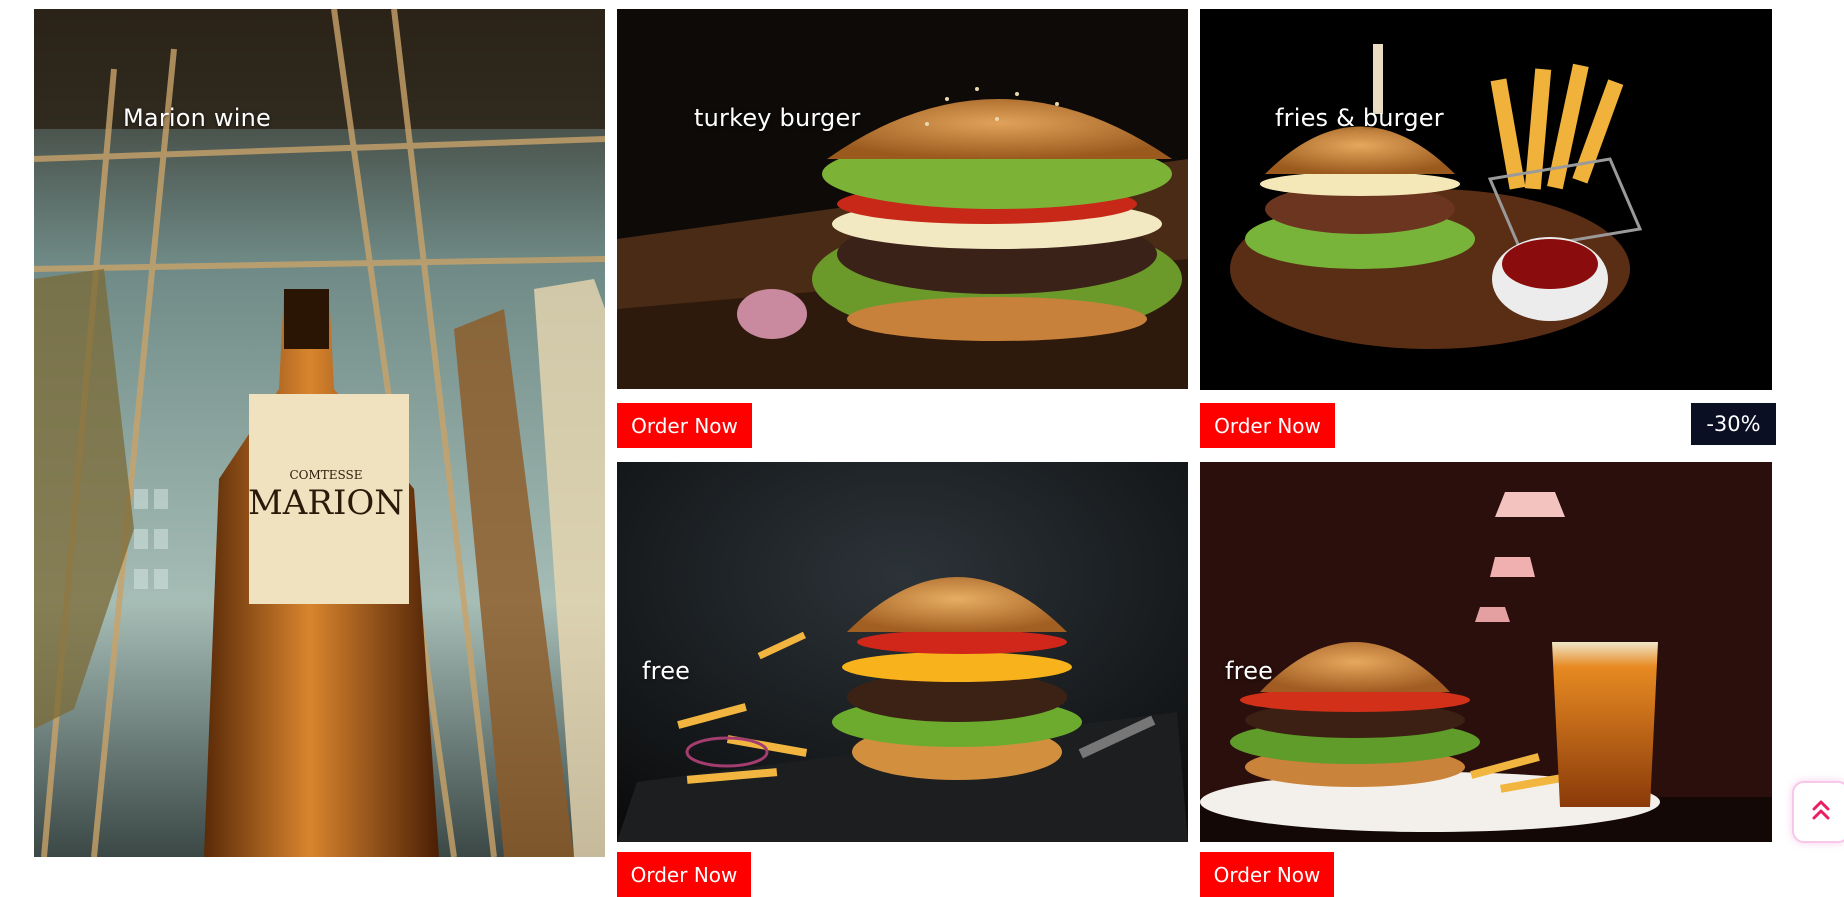  I want to click on scroll-to-top-button, so click(1818, 812).